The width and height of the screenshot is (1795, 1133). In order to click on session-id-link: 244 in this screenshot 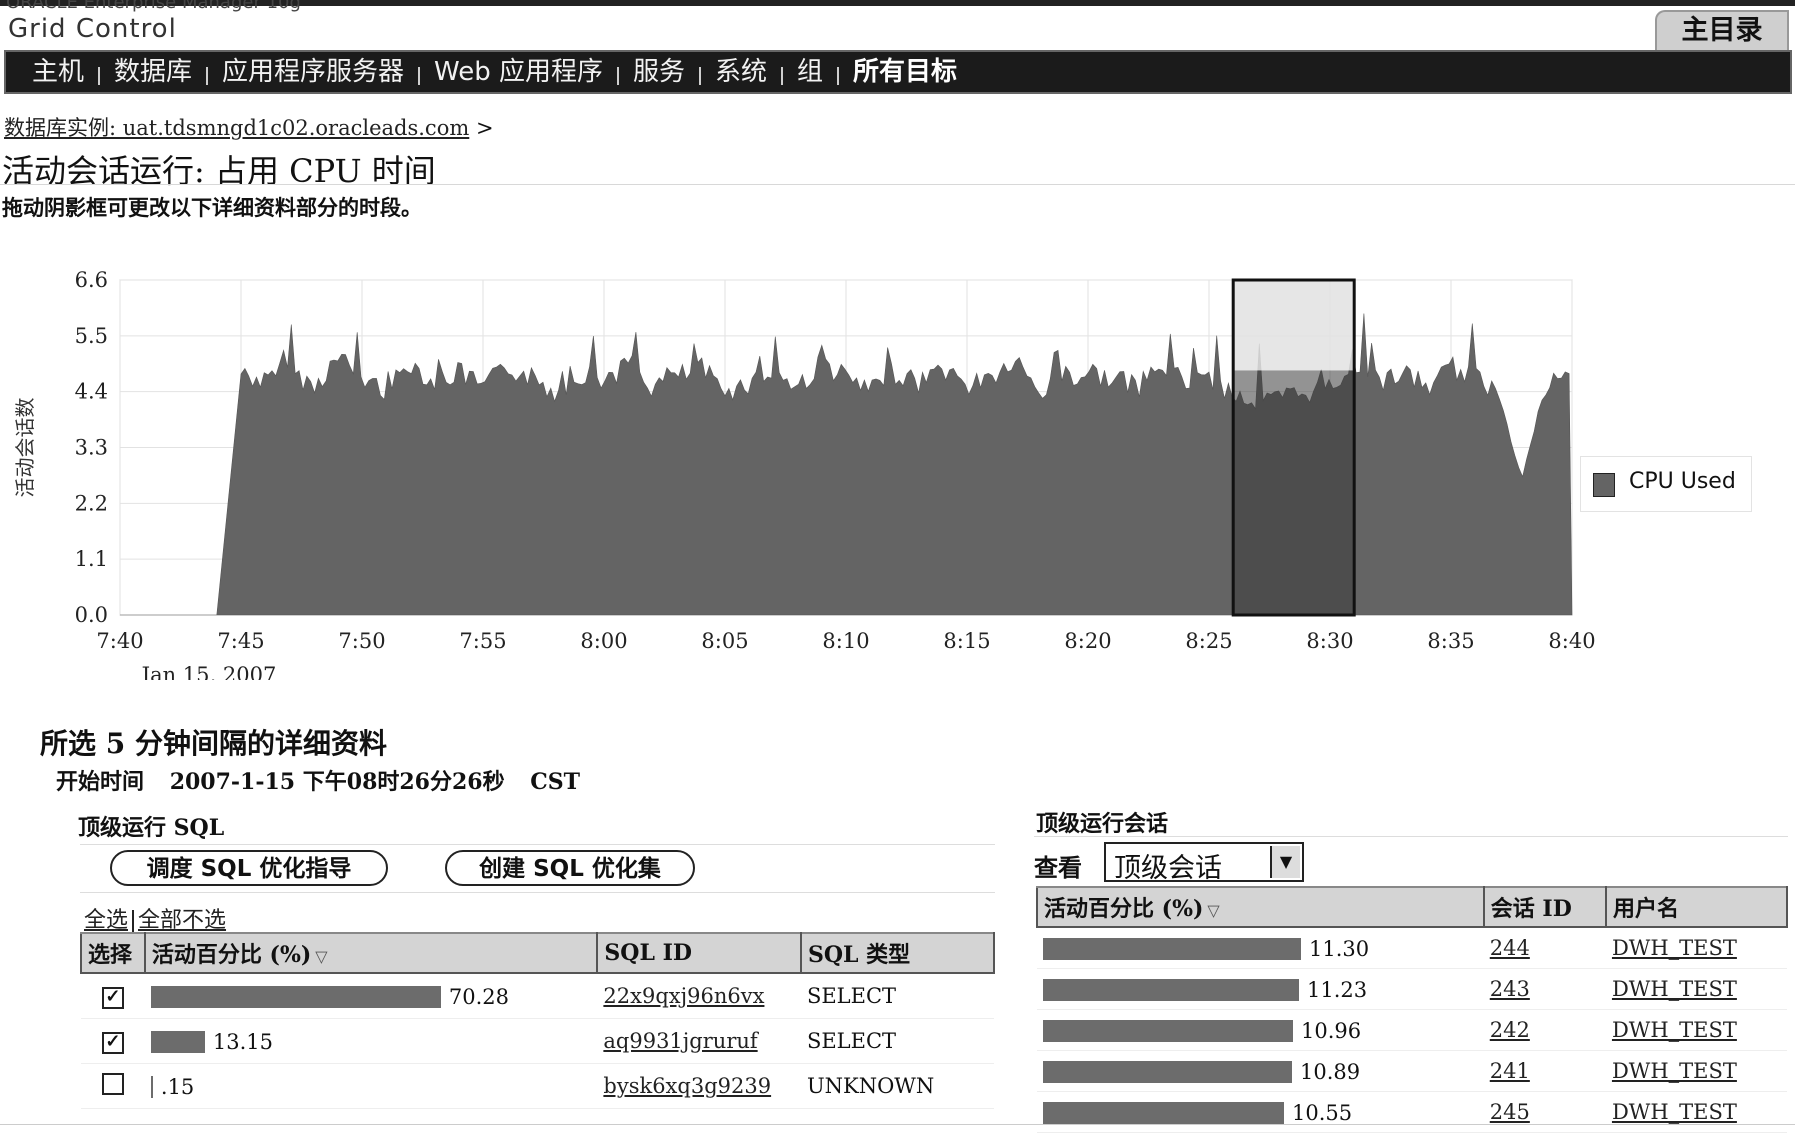, I will do `click(1510, 948)`.